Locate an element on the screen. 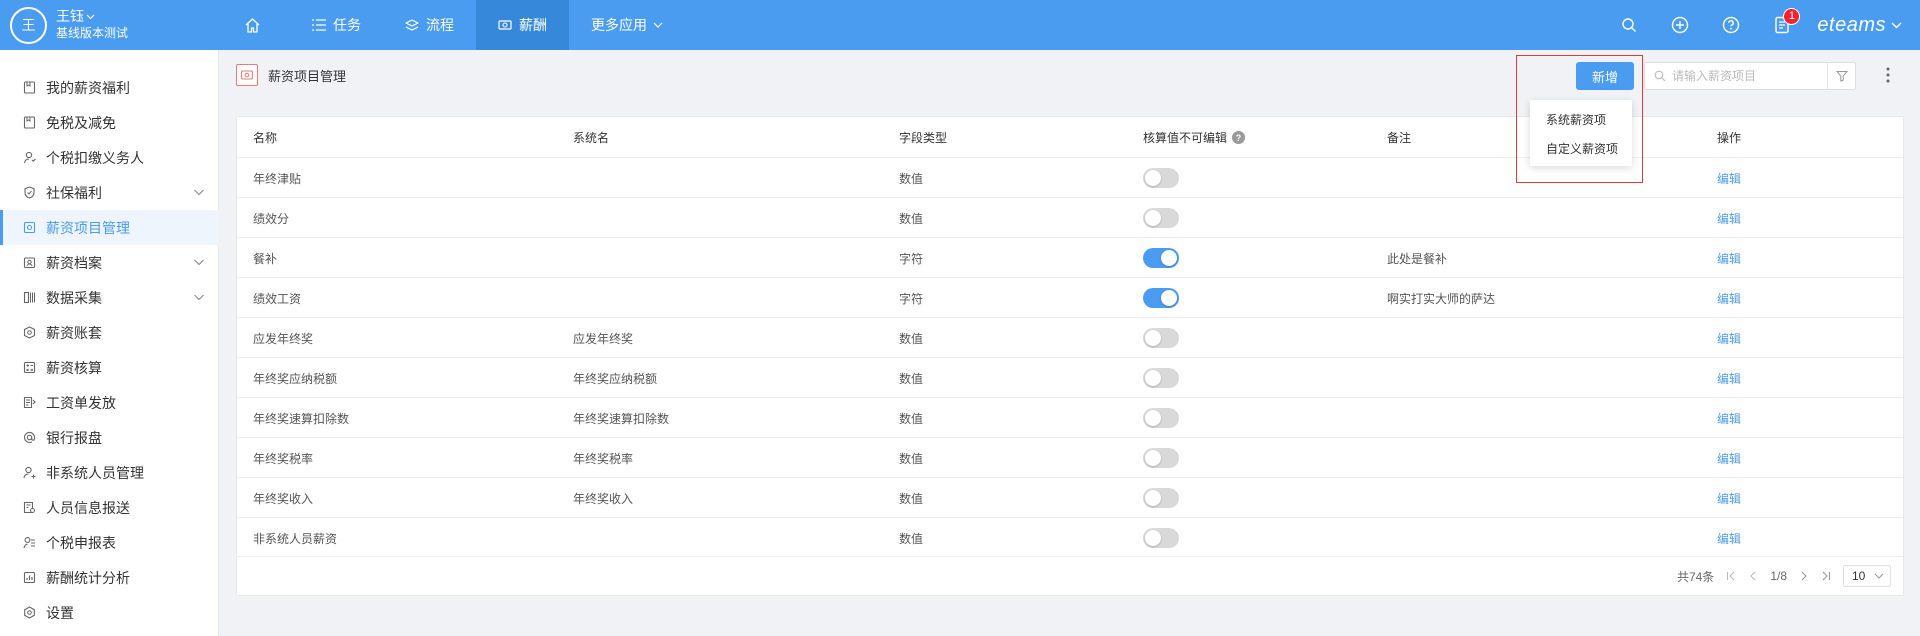  filter-button is located at coordinates (1841, 76).